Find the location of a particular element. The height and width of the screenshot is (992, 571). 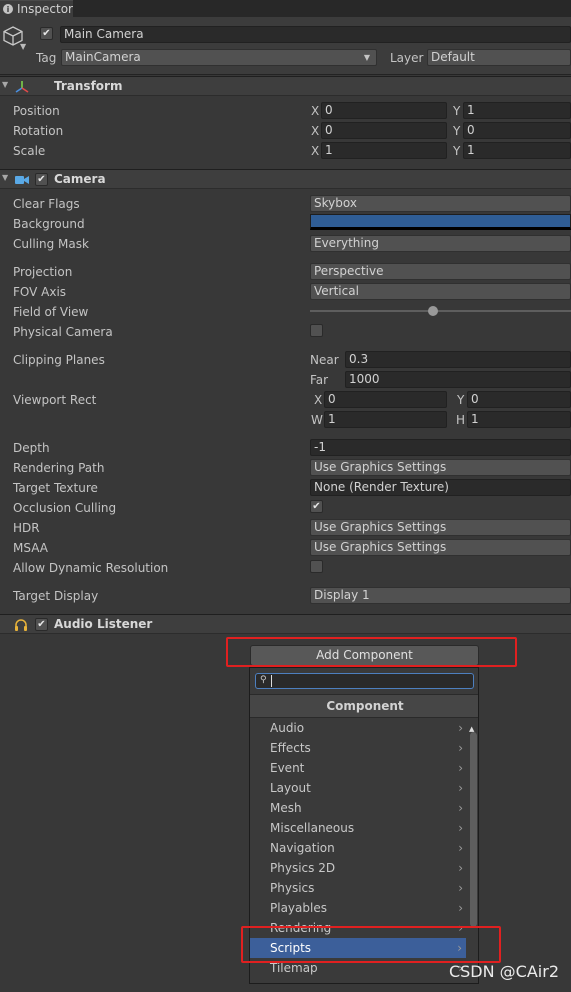

rendering-path-label: Rendering Path is located at coordinates (59, 468).